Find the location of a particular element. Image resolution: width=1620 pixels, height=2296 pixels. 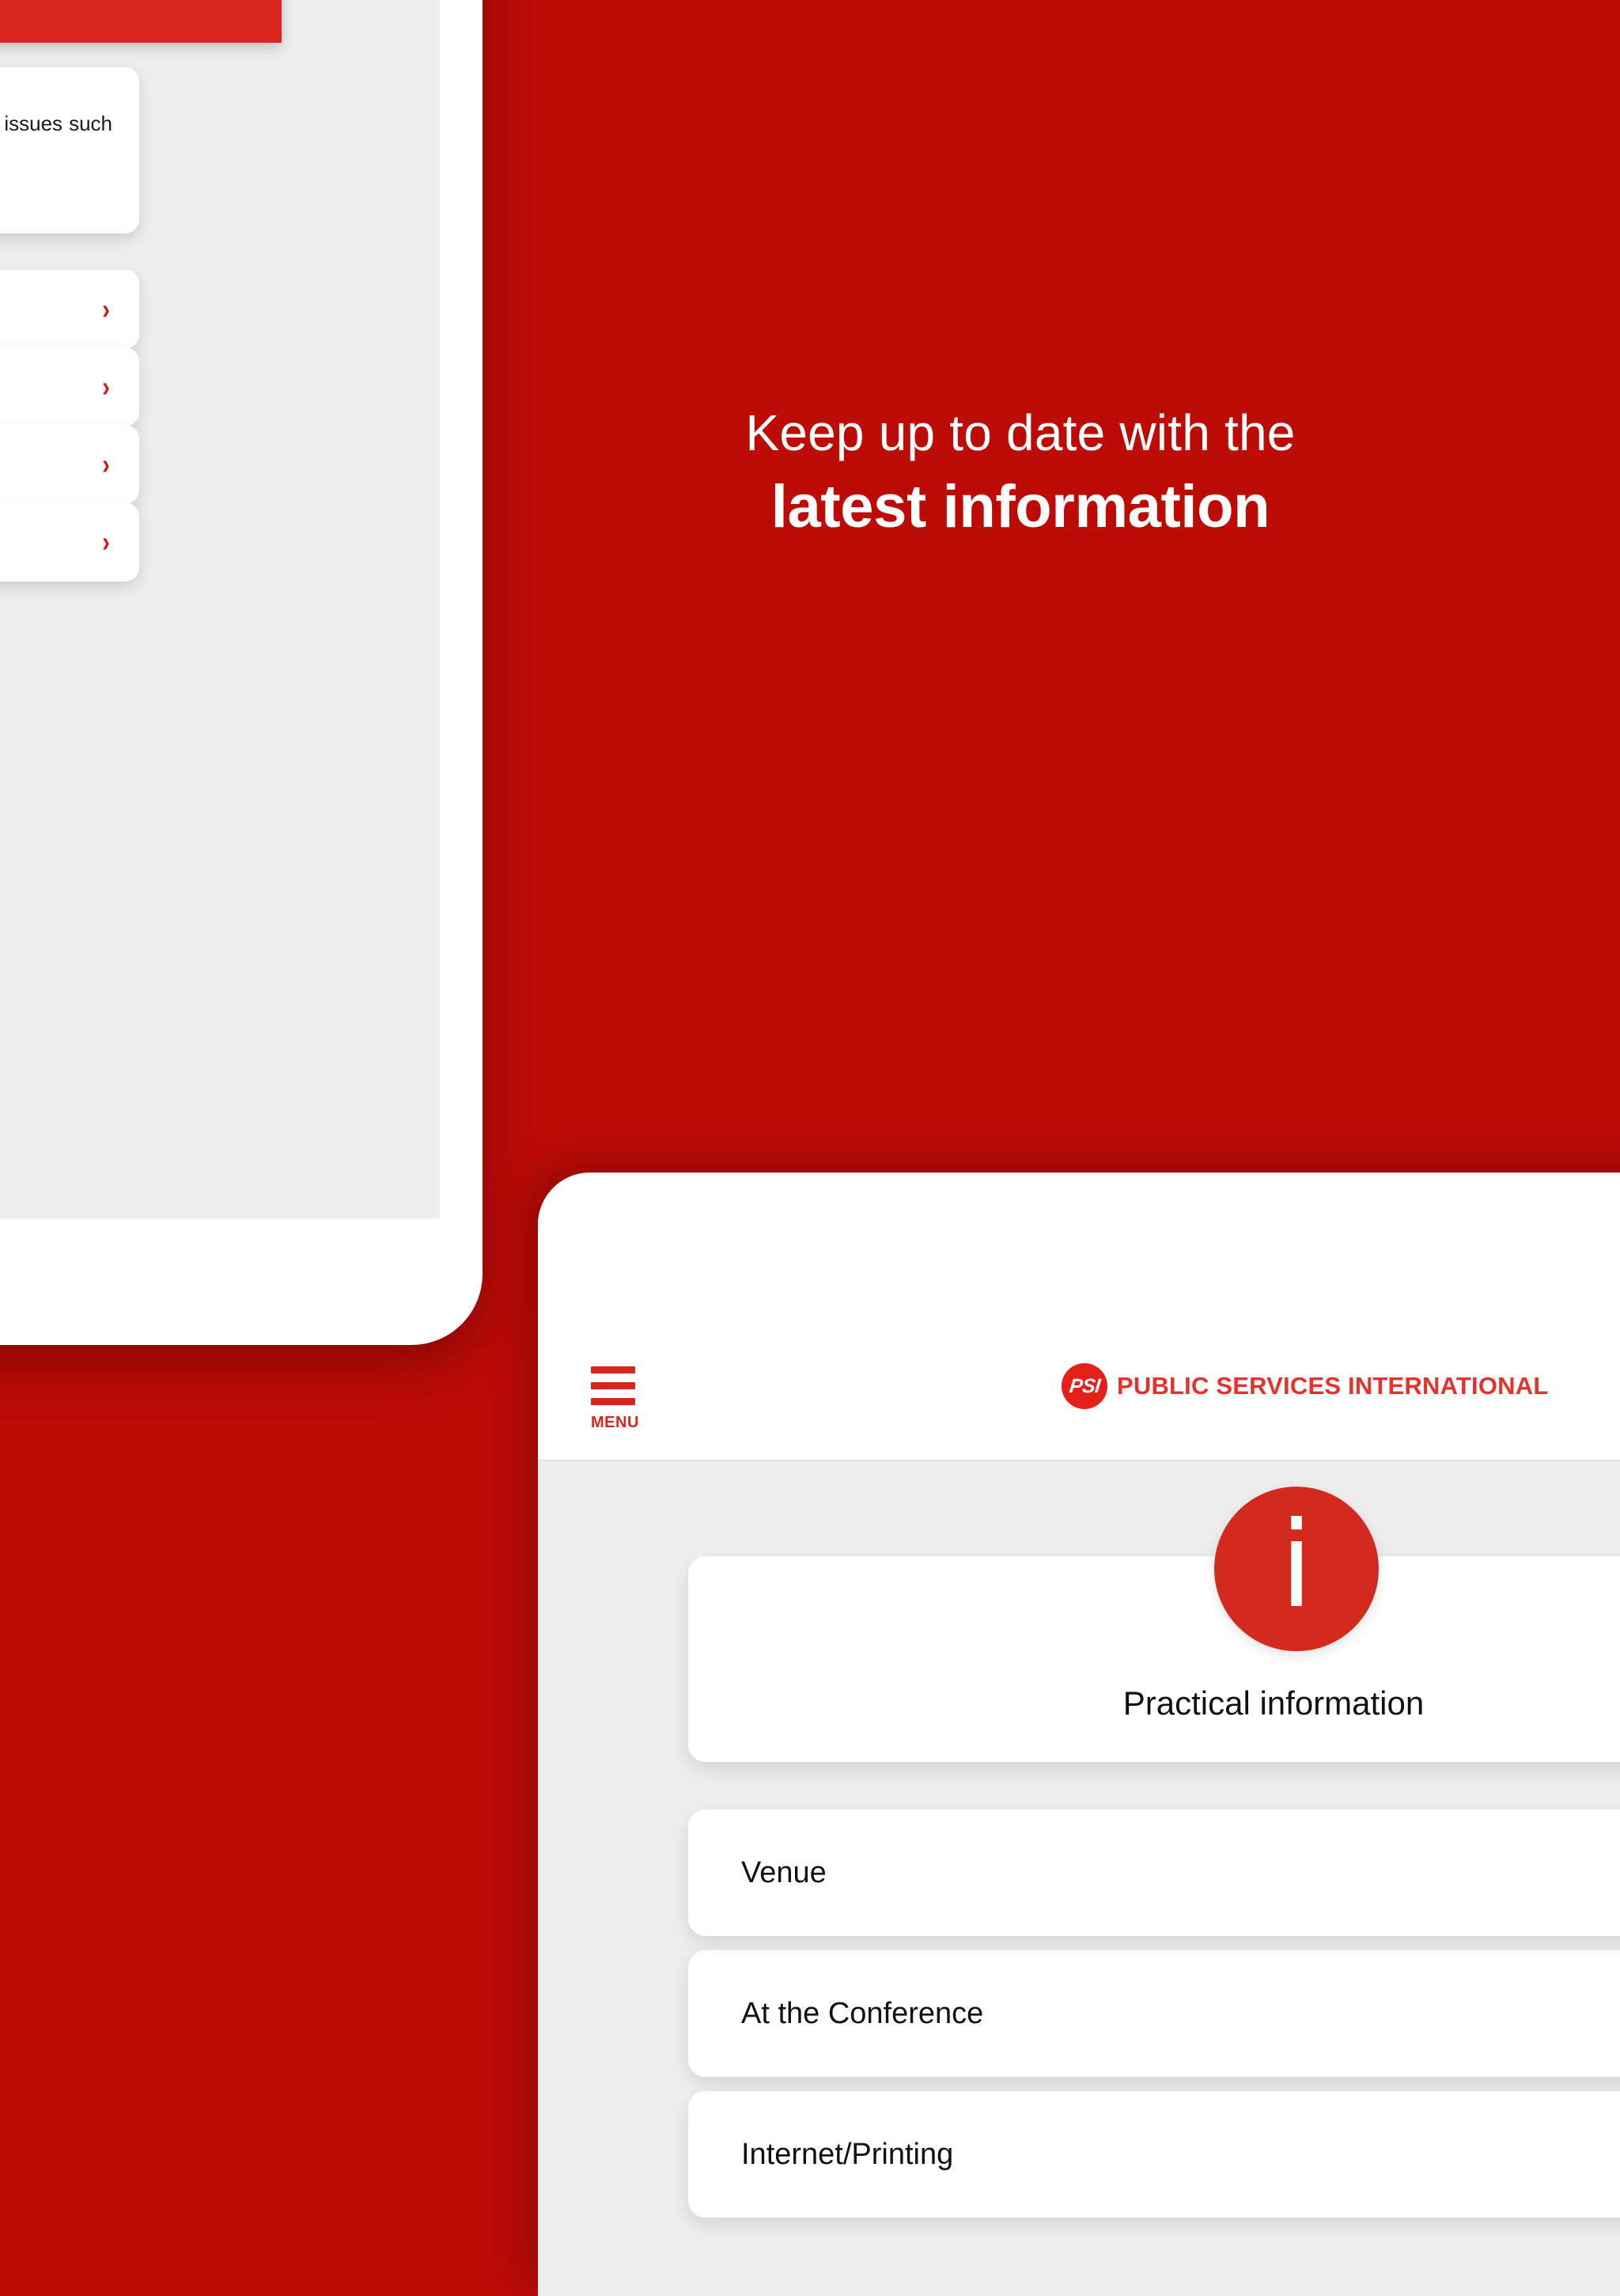

page-title: Practical information is located at coordinates (1273, 1703).